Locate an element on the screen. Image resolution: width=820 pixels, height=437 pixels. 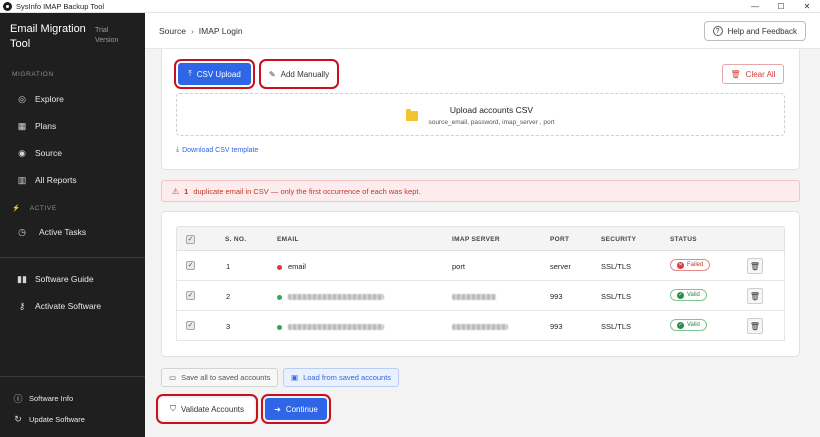
download-csv-template-link: ⤓ Download CSV template is located at coordinates (217, 150).